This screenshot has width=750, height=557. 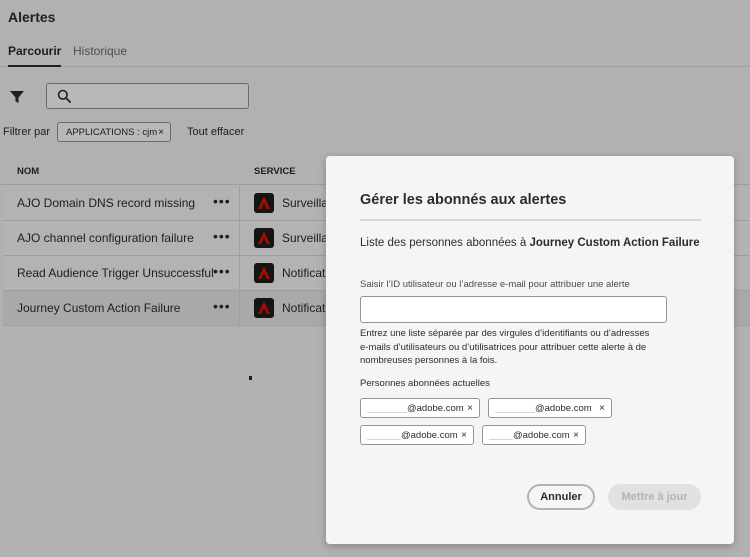 What do you see at coordinates (443, 243) in the screenshot?
I see `subtitle-prefix: Liste des personnes abonnées à` at bounding box center [443, 243].